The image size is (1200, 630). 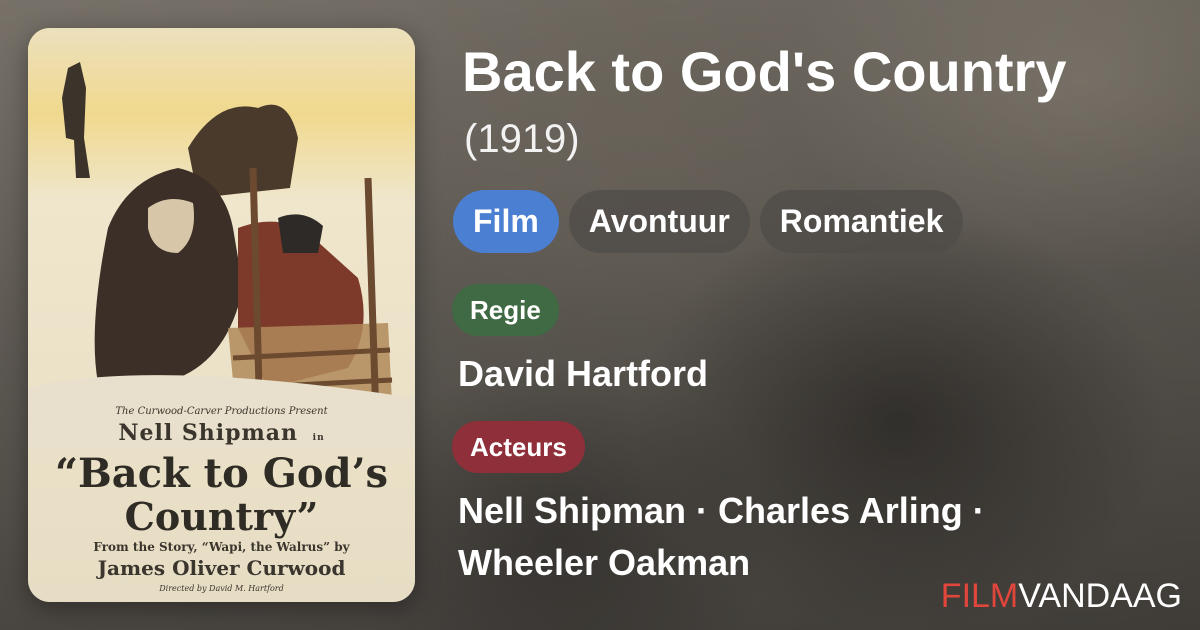 I want to click on actors-label: Acteurs, so click(x=518, y=447).